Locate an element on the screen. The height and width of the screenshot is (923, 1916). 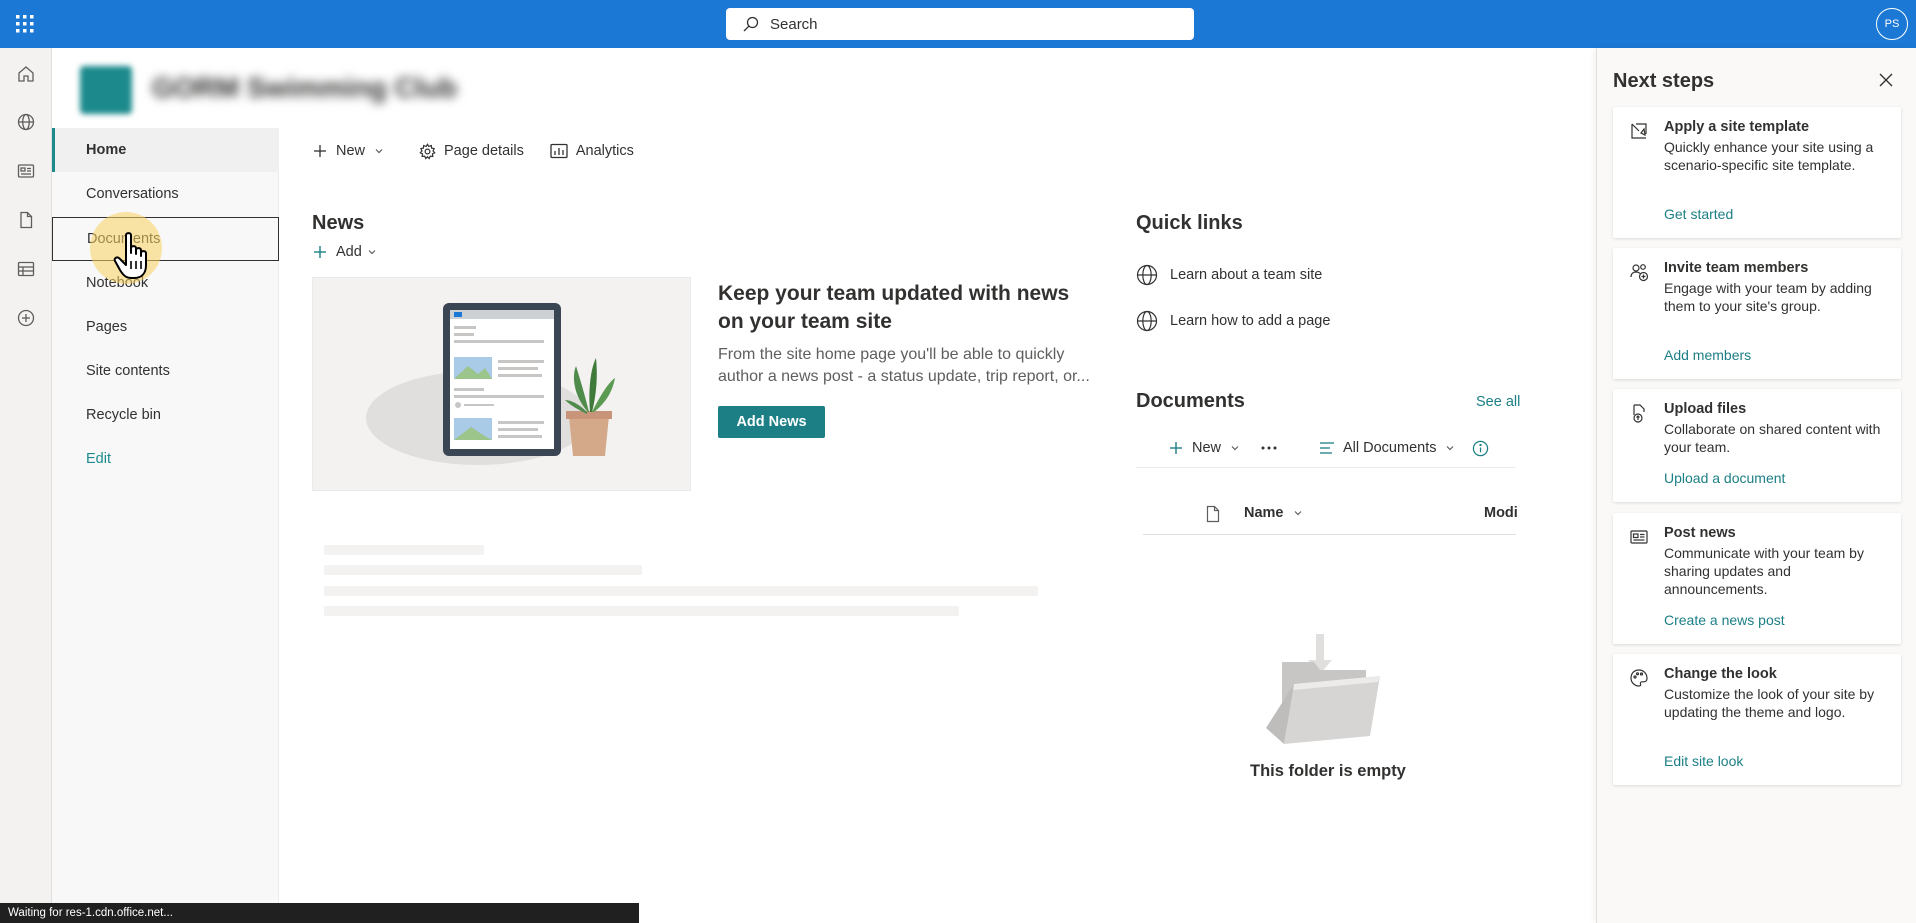
documents-command-bar: New All Documents is located at coordinates (1326, 449).